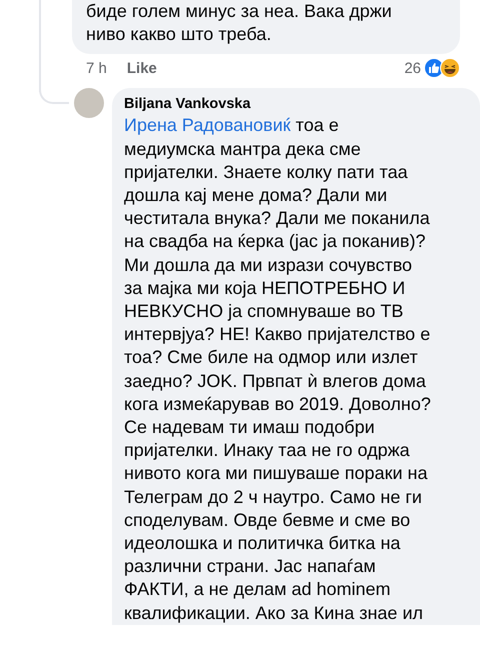  What do you see at coordinates (141, 68) in the screenshot?
I see `like-button: Like` at bounding box center [141, 68].